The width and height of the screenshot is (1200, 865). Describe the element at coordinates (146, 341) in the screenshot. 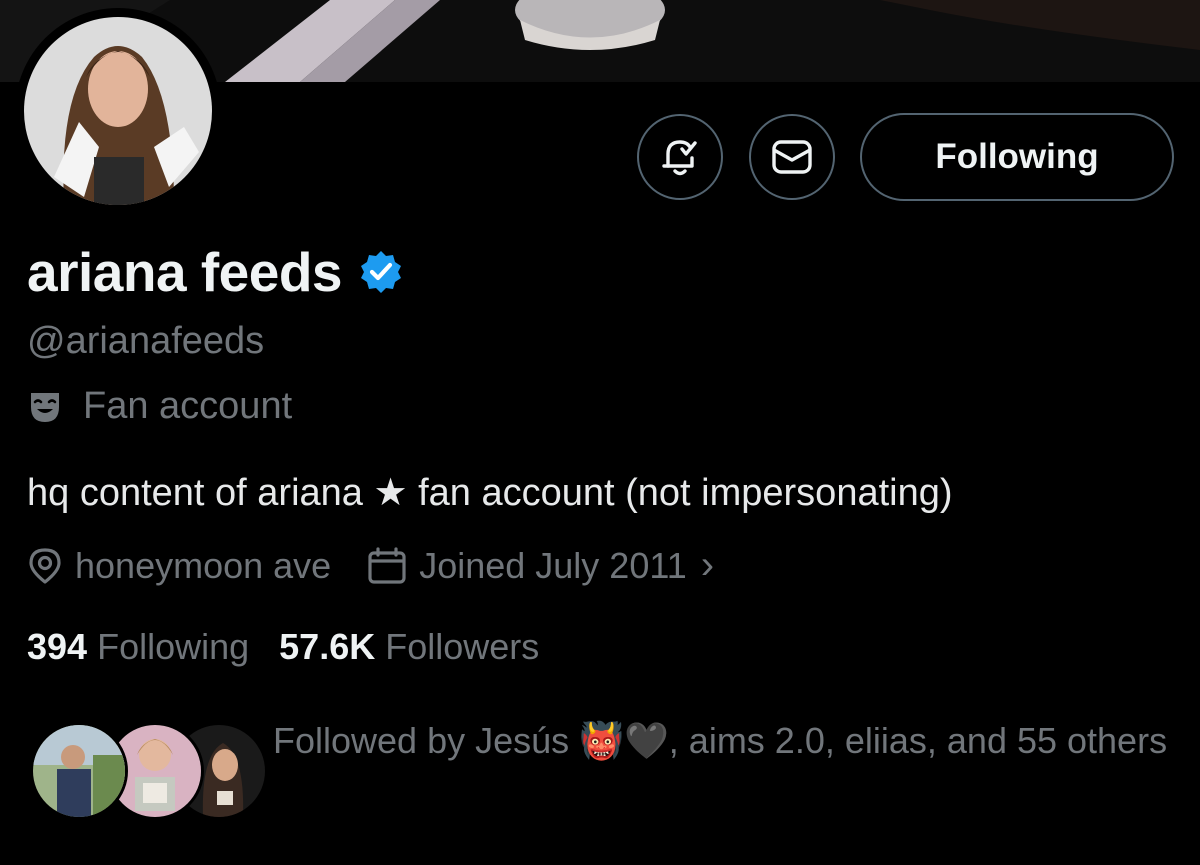

I see `profile-handle: @arianafeeds` at that location.